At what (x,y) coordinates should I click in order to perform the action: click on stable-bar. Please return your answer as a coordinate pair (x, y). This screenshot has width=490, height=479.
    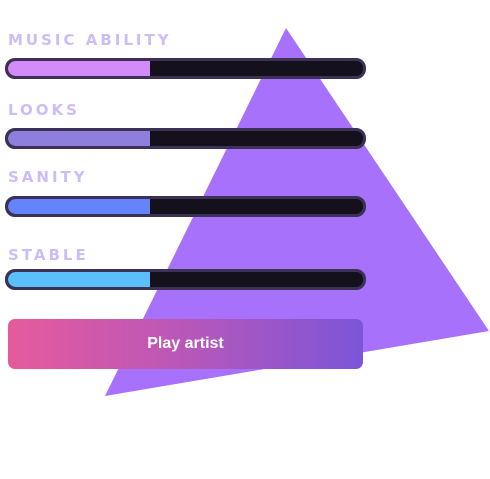
    Looking at the image, I should click on (185, 279).